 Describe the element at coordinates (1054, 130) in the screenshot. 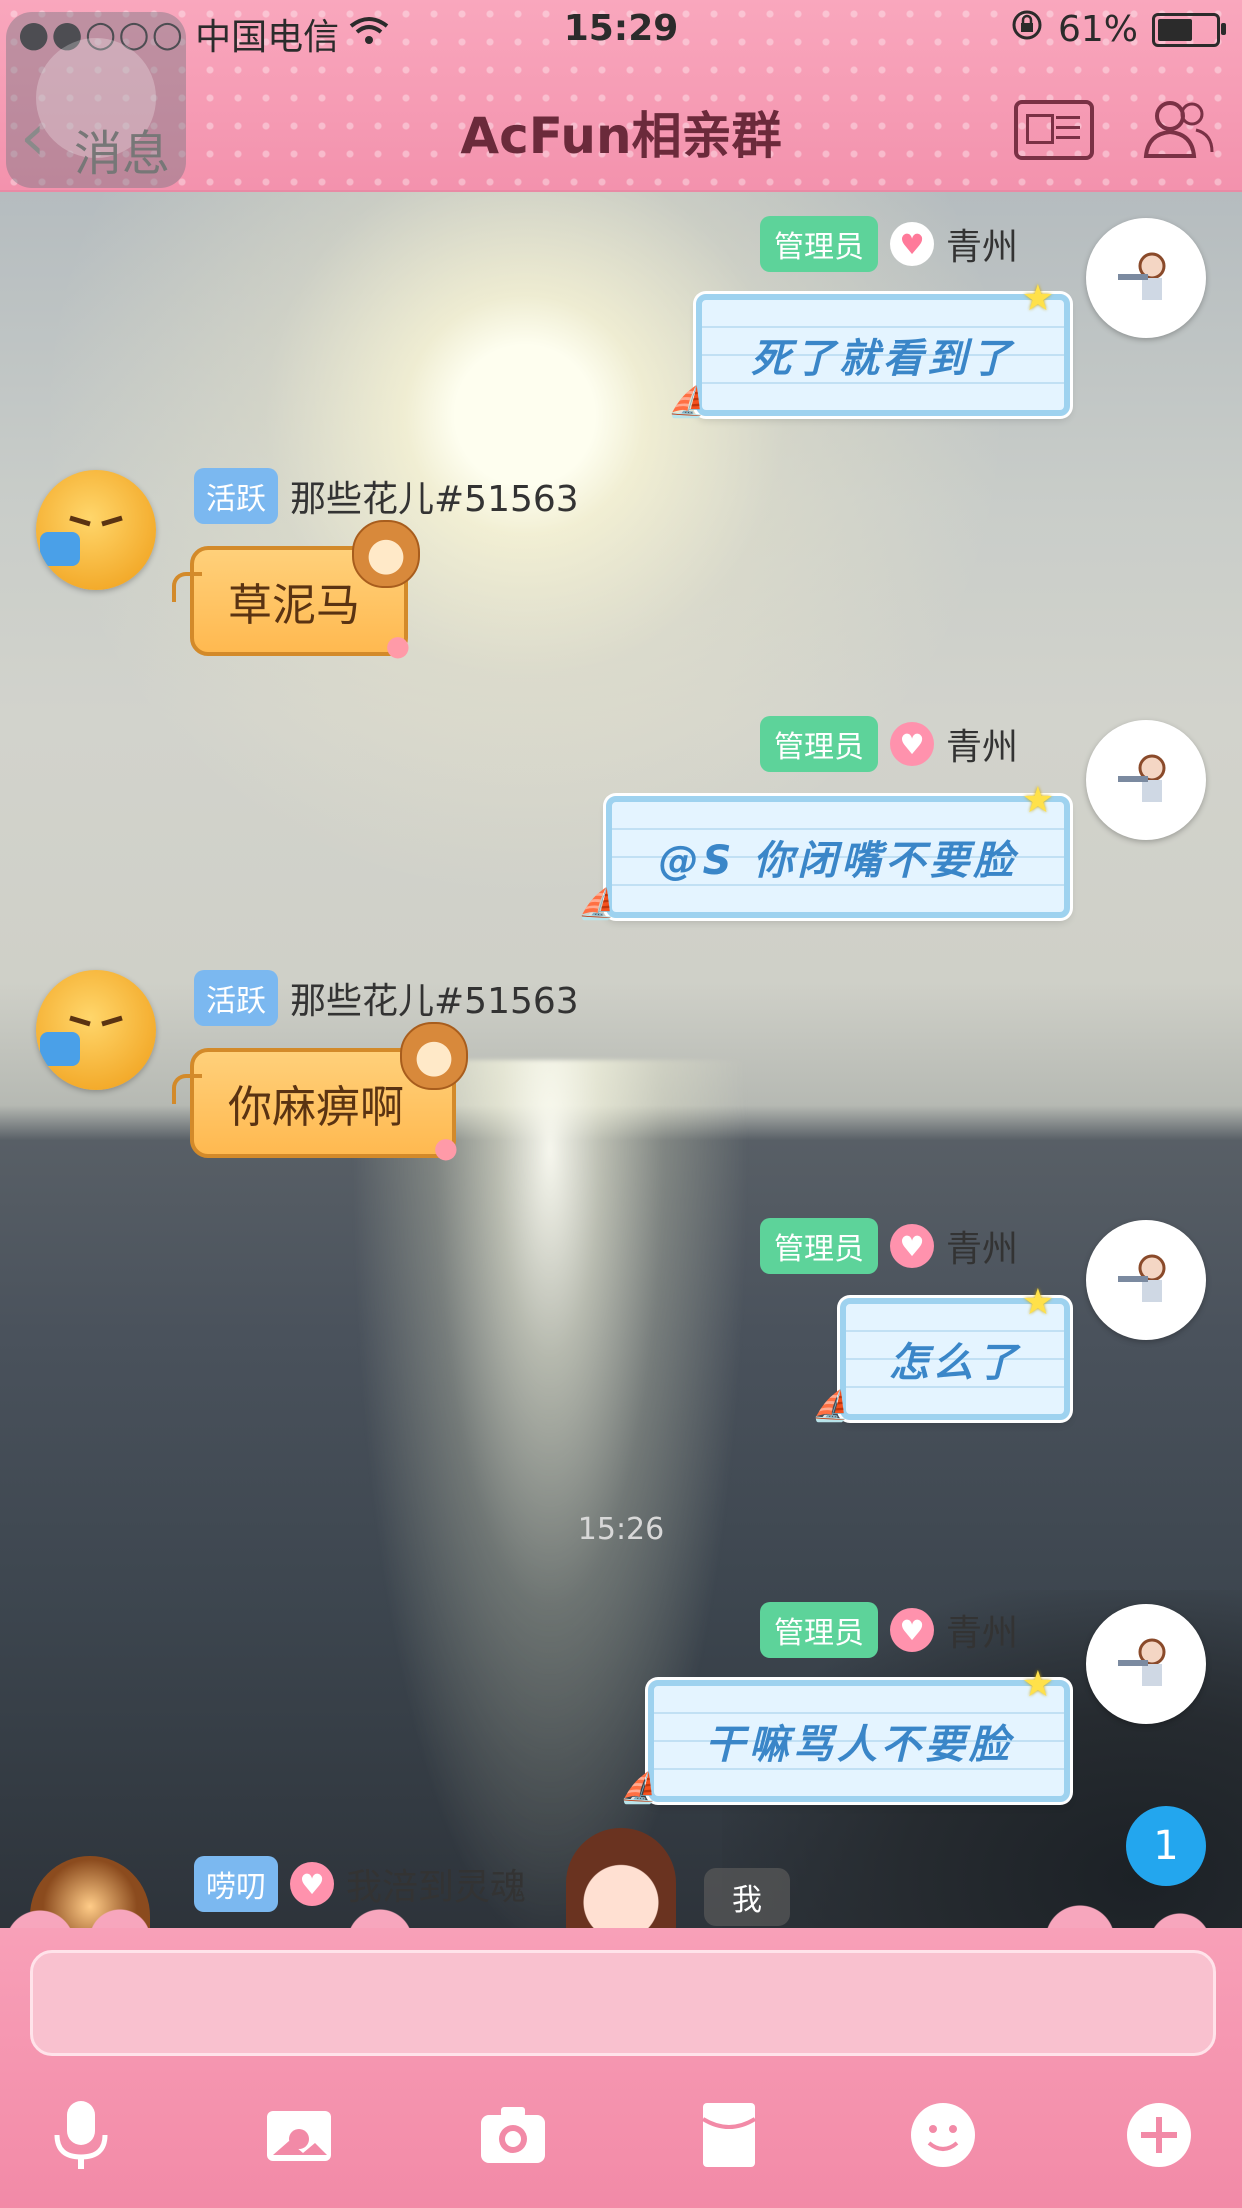

I see `group-card-icon` at that location.